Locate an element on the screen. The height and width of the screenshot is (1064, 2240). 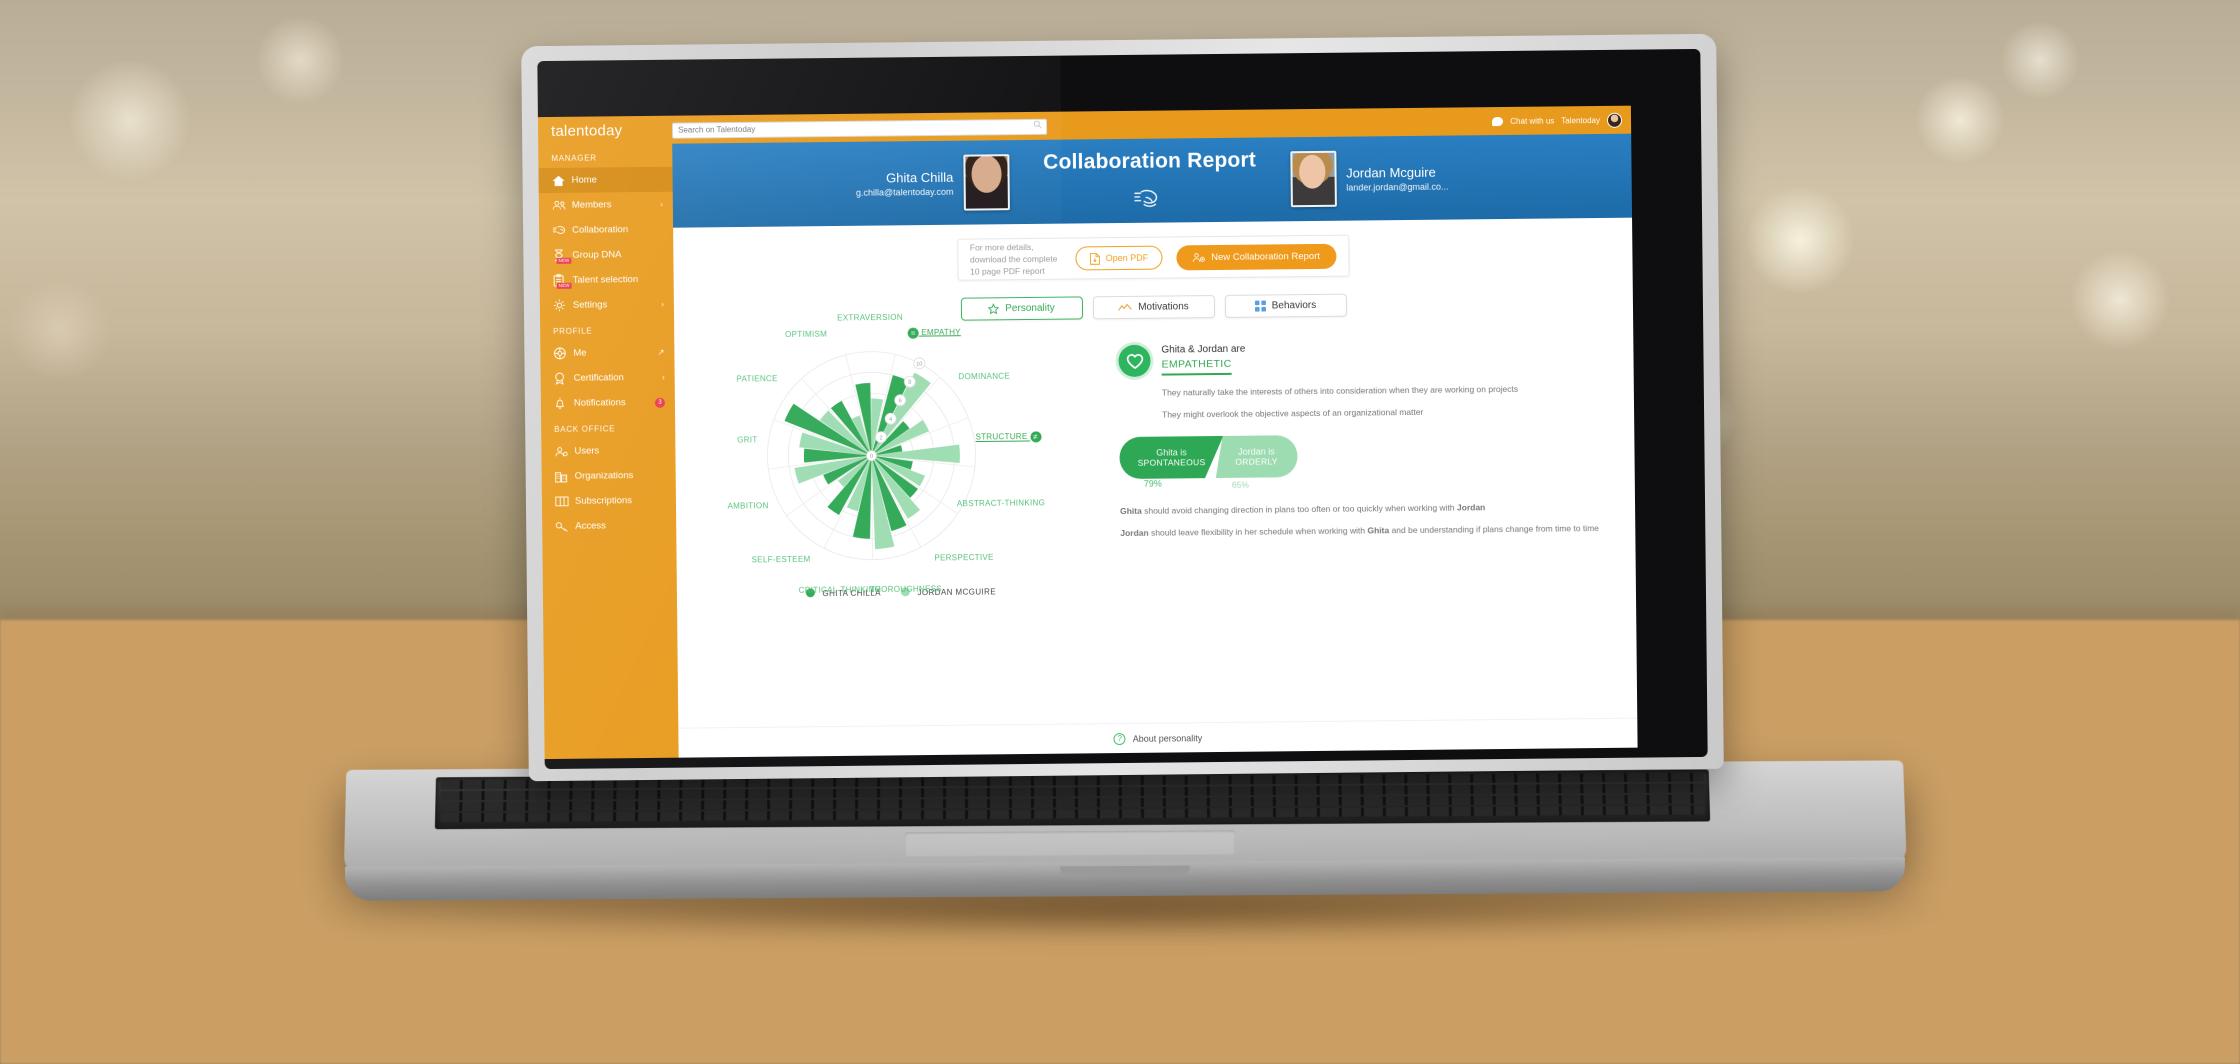
banner-title-block: Collaboration Report is located at coordinates (1149, 180).